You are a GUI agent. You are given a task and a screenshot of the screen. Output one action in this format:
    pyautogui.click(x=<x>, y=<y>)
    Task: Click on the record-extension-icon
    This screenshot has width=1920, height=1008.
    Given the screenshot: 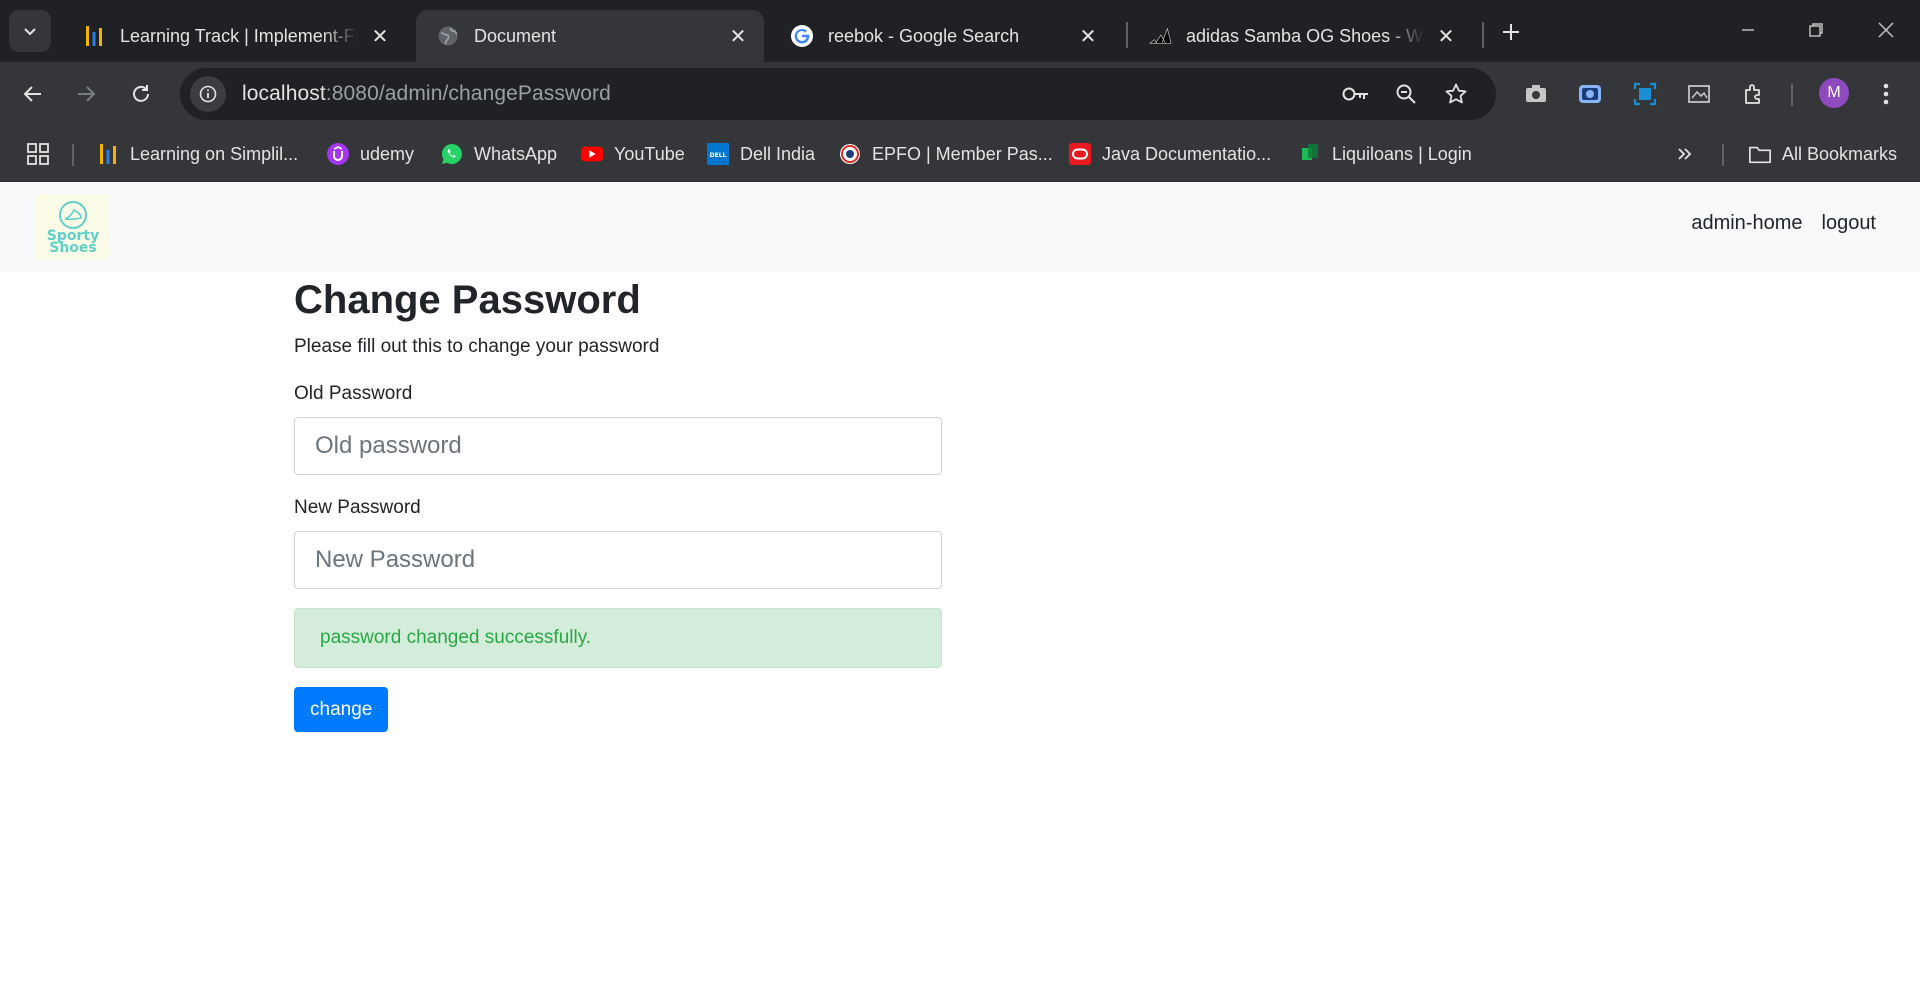 What is the action you would take?
    pyautogui.click(x=1590, y=94)
    